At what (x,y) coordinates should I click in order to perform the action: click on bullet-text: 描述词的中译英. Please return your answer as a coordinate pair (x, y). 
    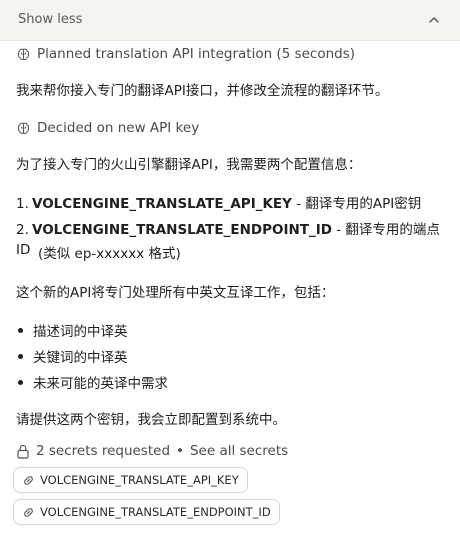
    Looking at the image, I should click on (80, 332).